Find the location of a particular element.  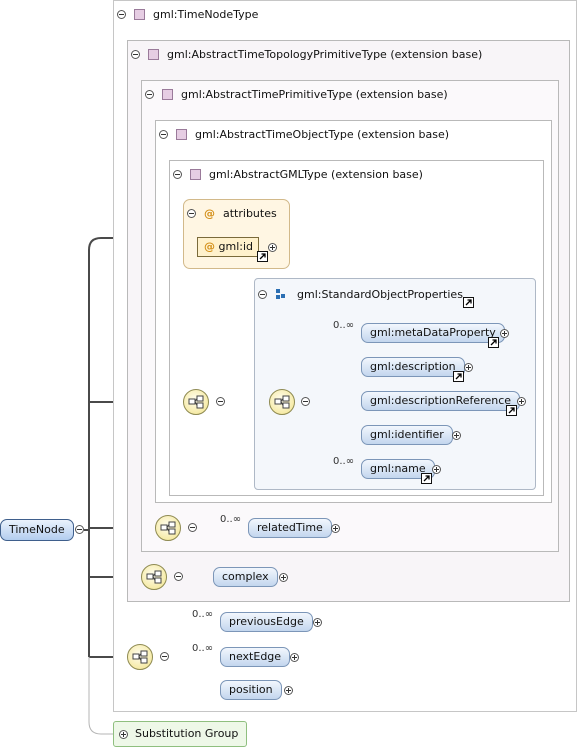

element-metadata-property: gml:metaDataProperty is located at coordinates (433, 333).